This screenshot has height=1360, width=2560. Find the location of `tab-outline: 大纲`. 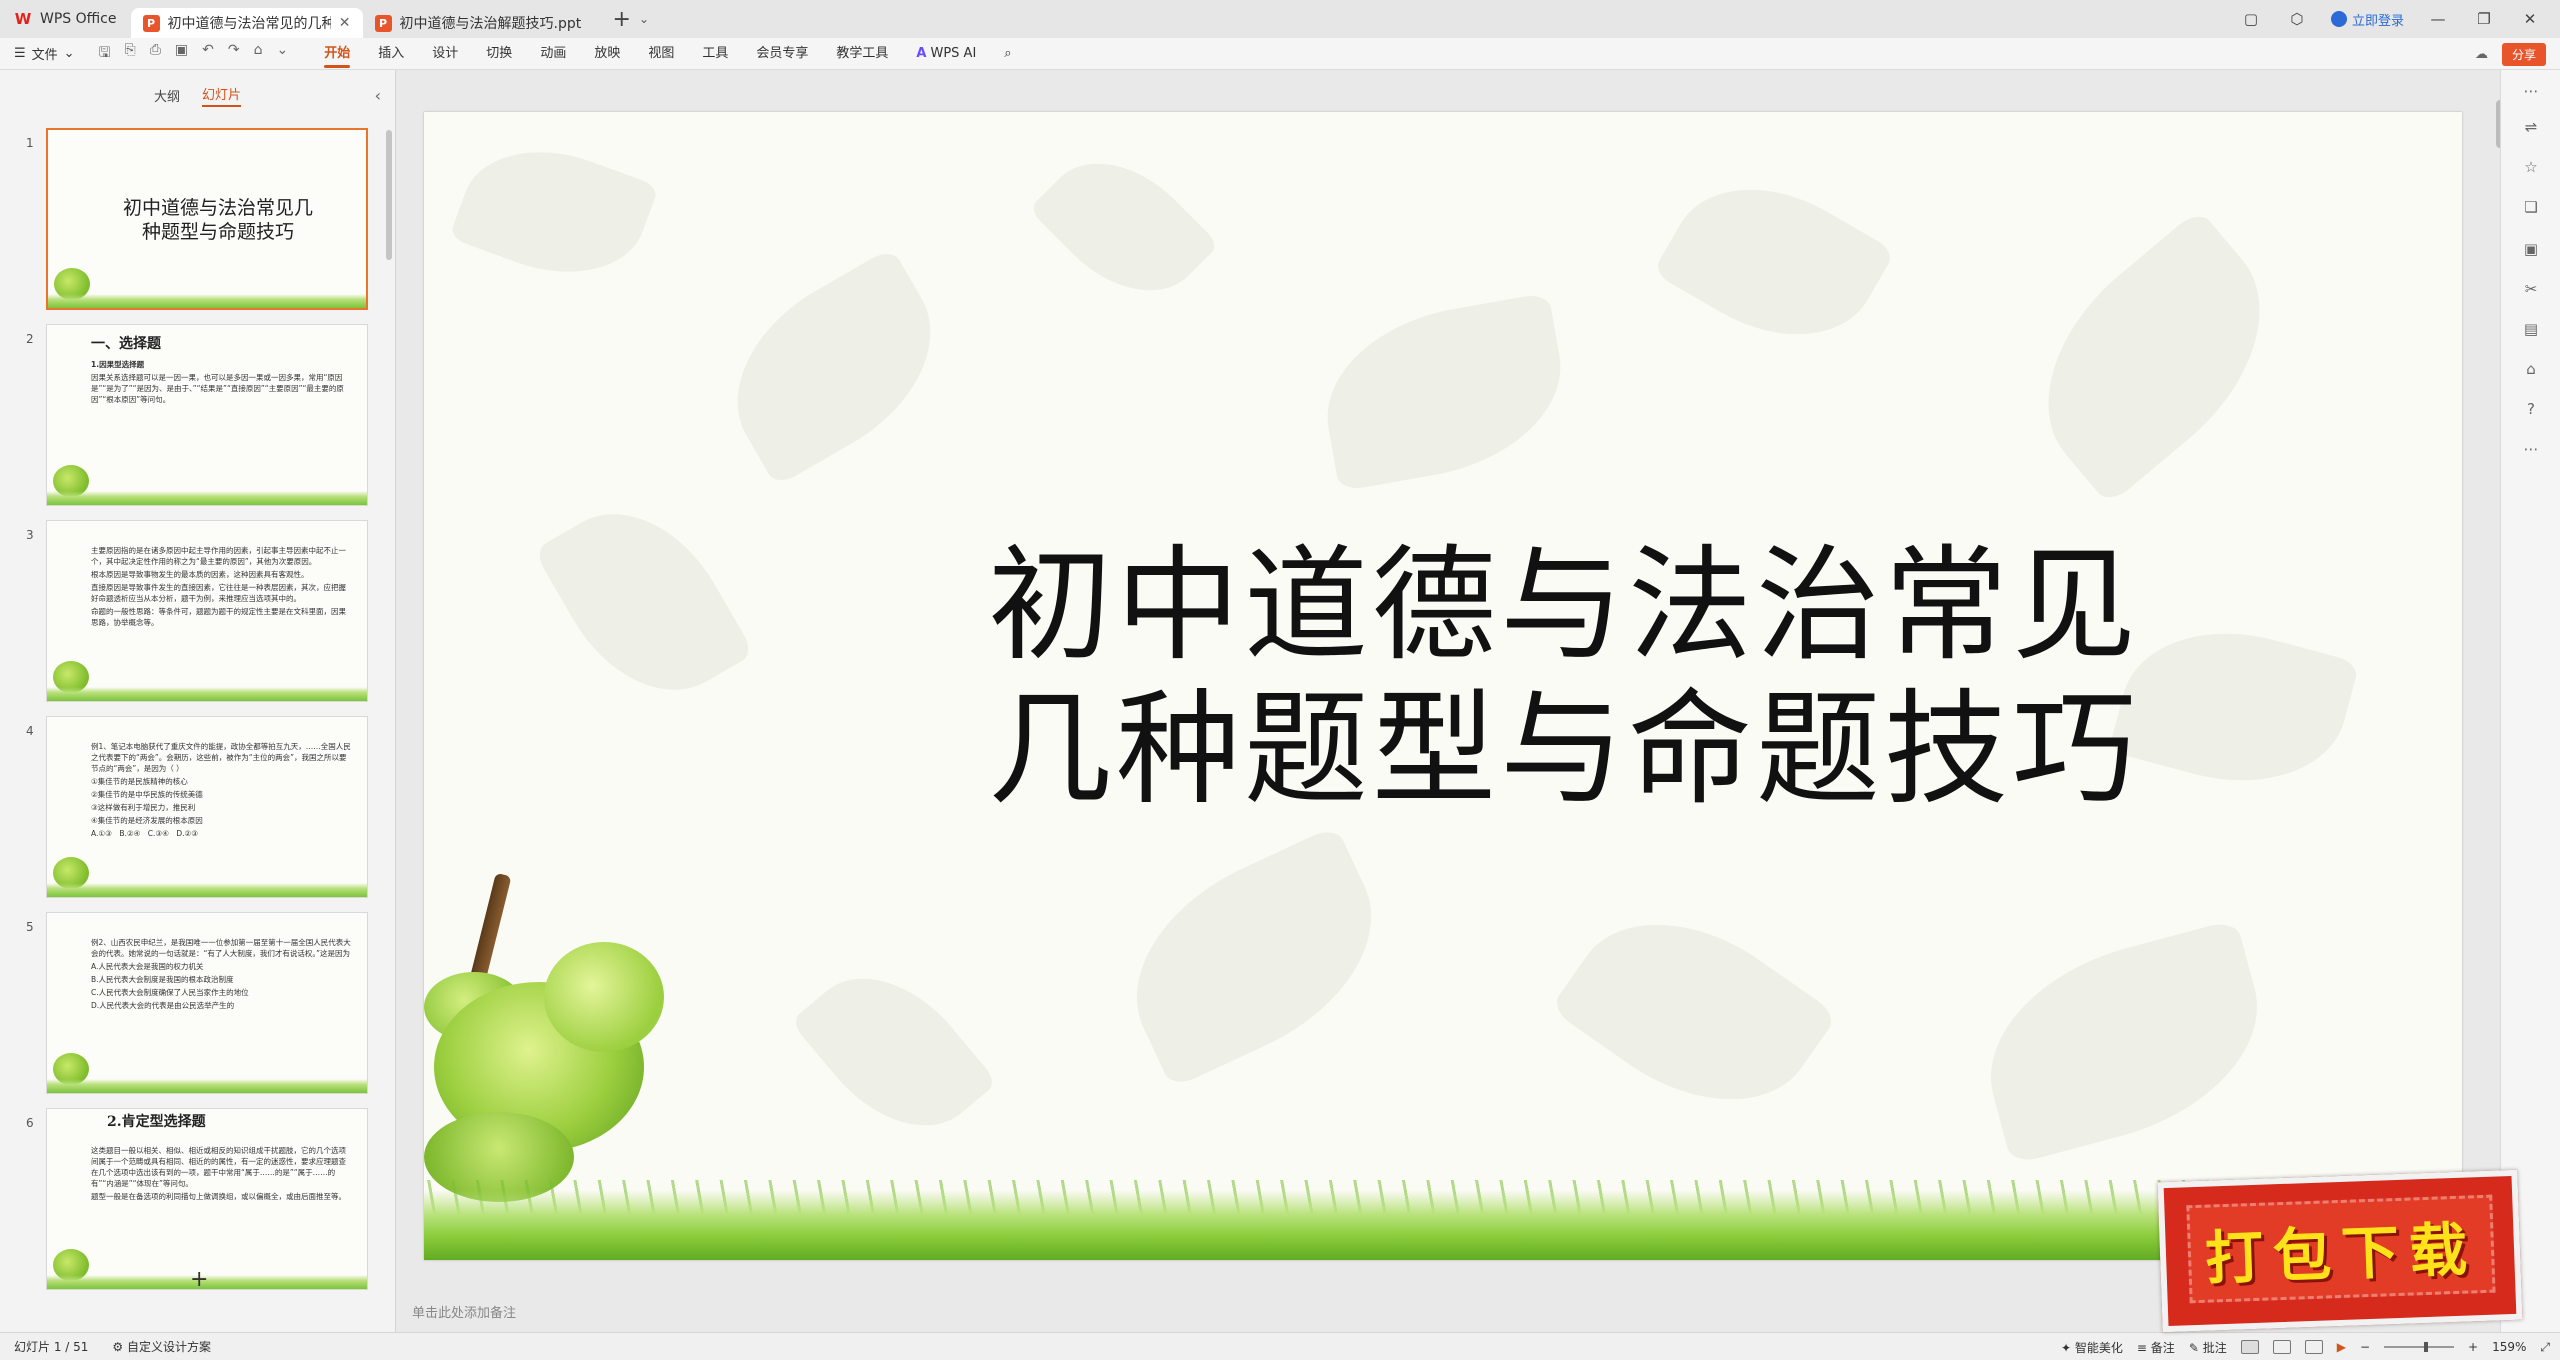

tab-outline: 大纲 is located at coordinates (167, 95).